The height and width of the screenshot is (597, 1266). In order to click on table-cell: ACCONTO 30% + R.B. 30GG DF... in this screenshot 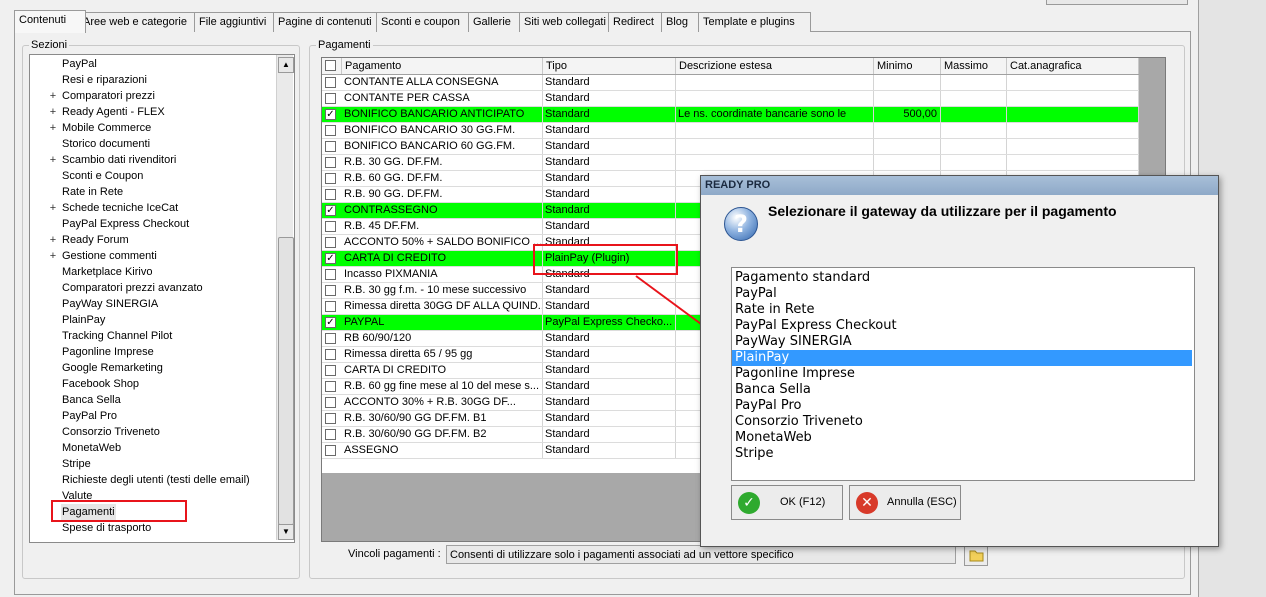, I will do `click(442, 402)`.